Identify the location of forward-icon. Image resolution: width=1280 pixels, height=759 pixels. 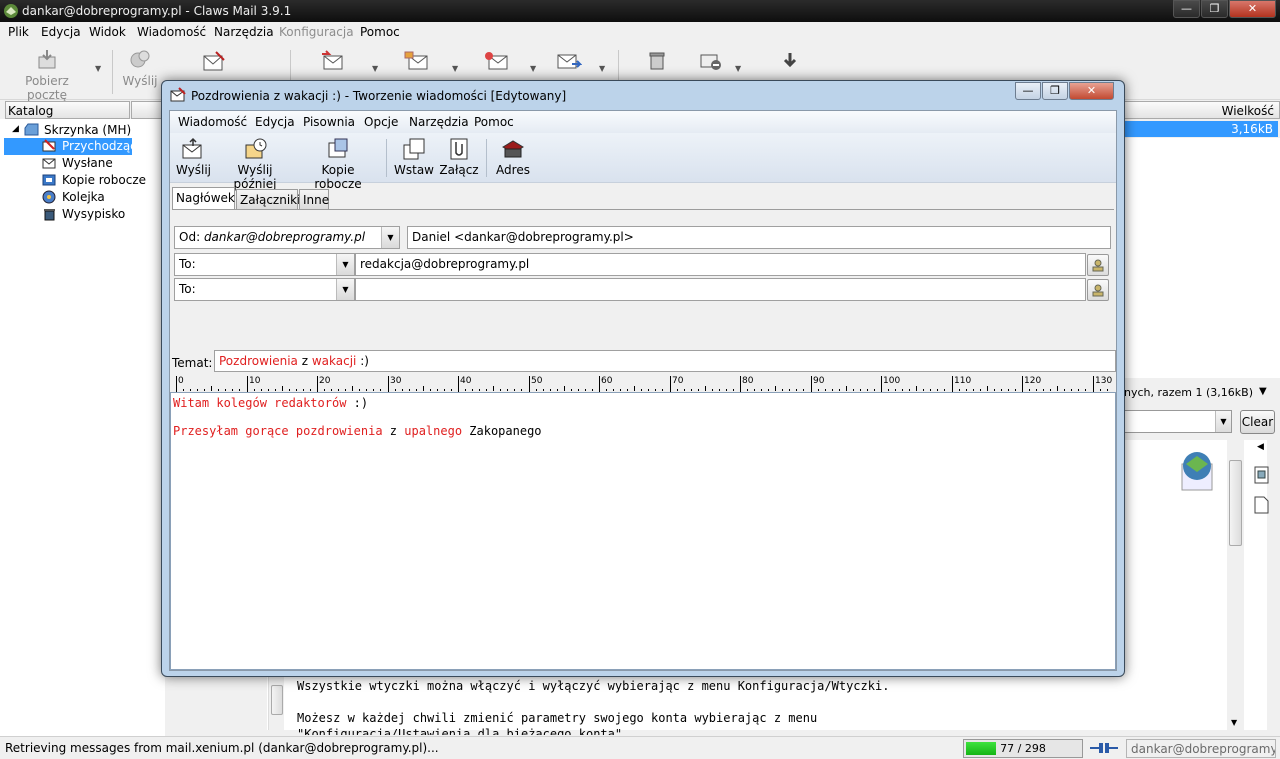
(569, 61).